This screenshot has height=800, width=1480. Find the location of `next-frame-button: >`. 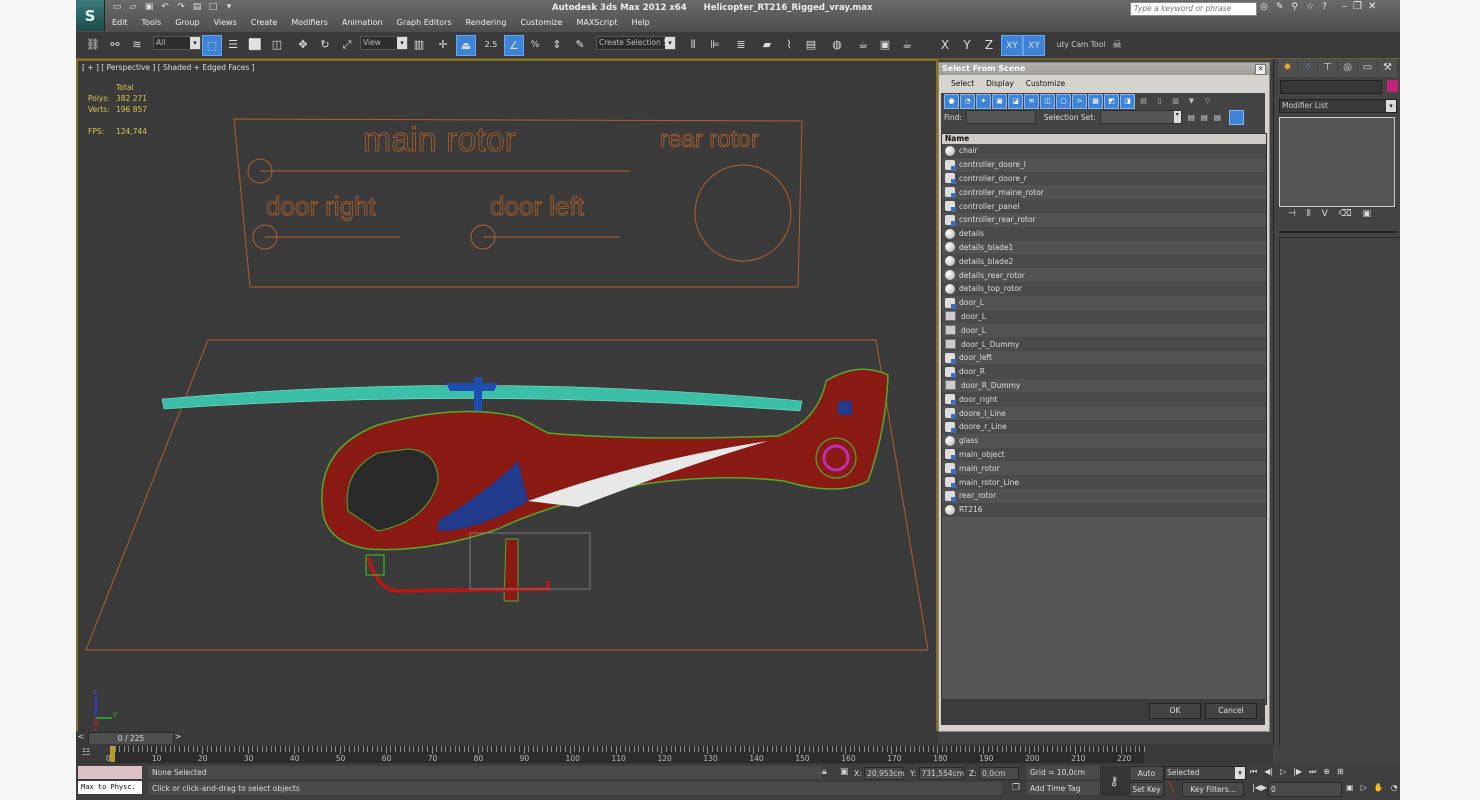

next-frame-button: > is located at coordinates (178, 737).